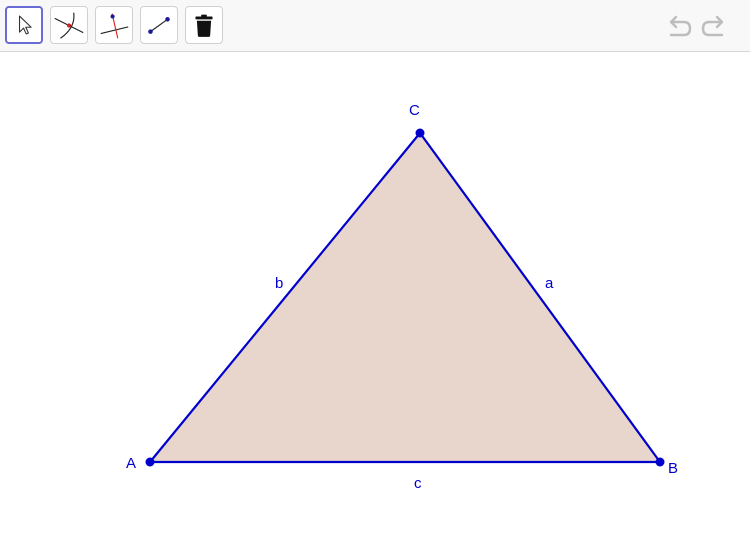  What do you see at coordinates (414, 110) in the screenshot?
I see `point-label-C: C` at bounding box center [414, 110].